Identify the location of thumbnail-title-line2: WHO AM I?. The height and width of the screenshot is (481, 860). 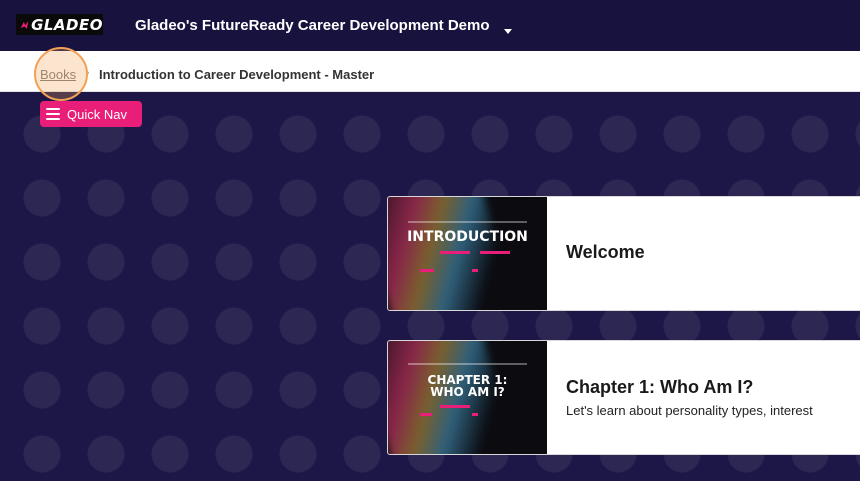
(467, 392).